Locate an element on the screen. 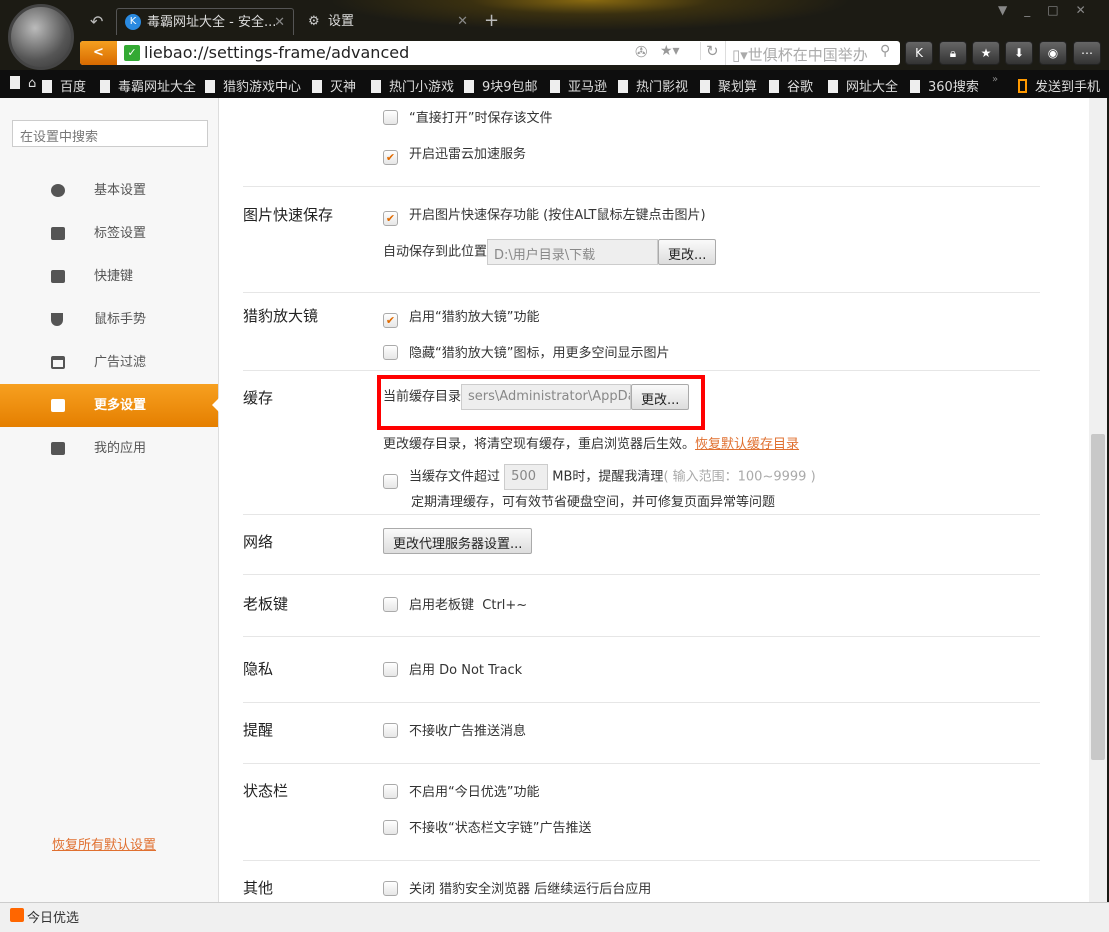 Image resolution: width=1109 pixels, height=932 pixels. refresh-icon: ↻ is located at coordinates (709, 51).